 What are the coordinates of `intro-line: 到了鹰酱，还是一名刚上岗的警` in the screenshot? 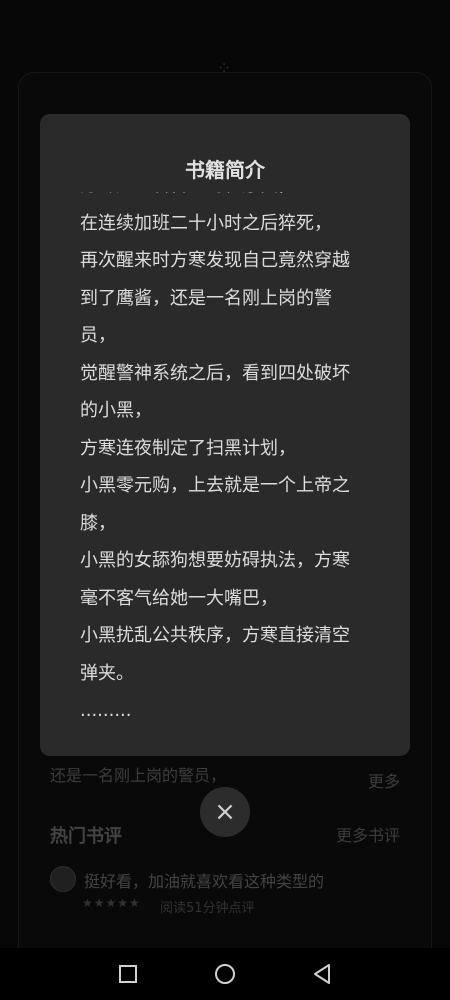 It's located at (206, 298).